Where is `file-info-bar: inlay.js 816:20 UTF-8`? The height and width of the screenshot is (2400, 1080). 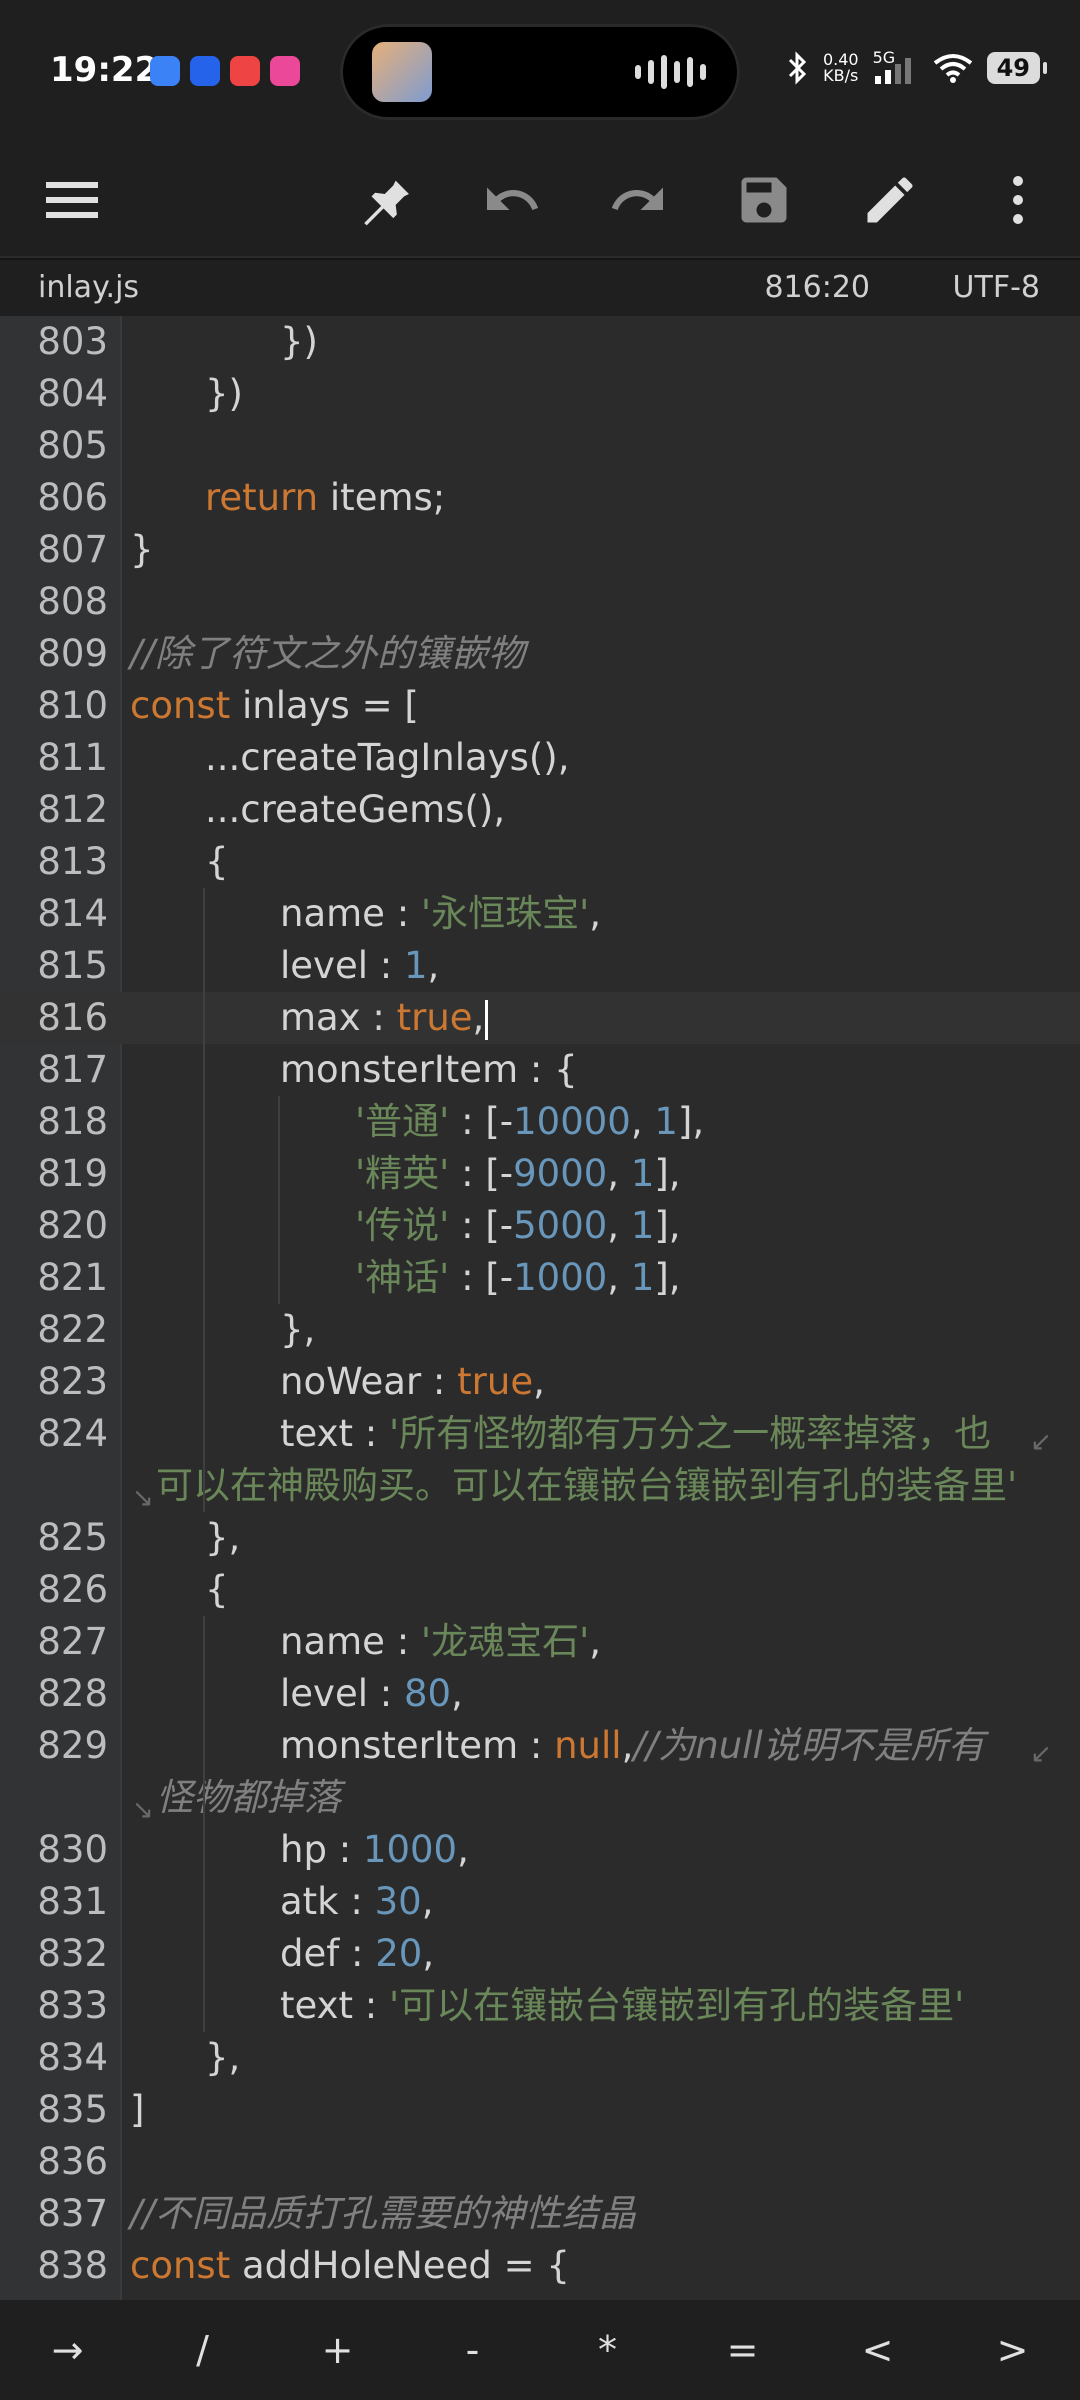
file-info-bar: inlay.js 816:20 UTF-8 is located at coordinates (540, 288).